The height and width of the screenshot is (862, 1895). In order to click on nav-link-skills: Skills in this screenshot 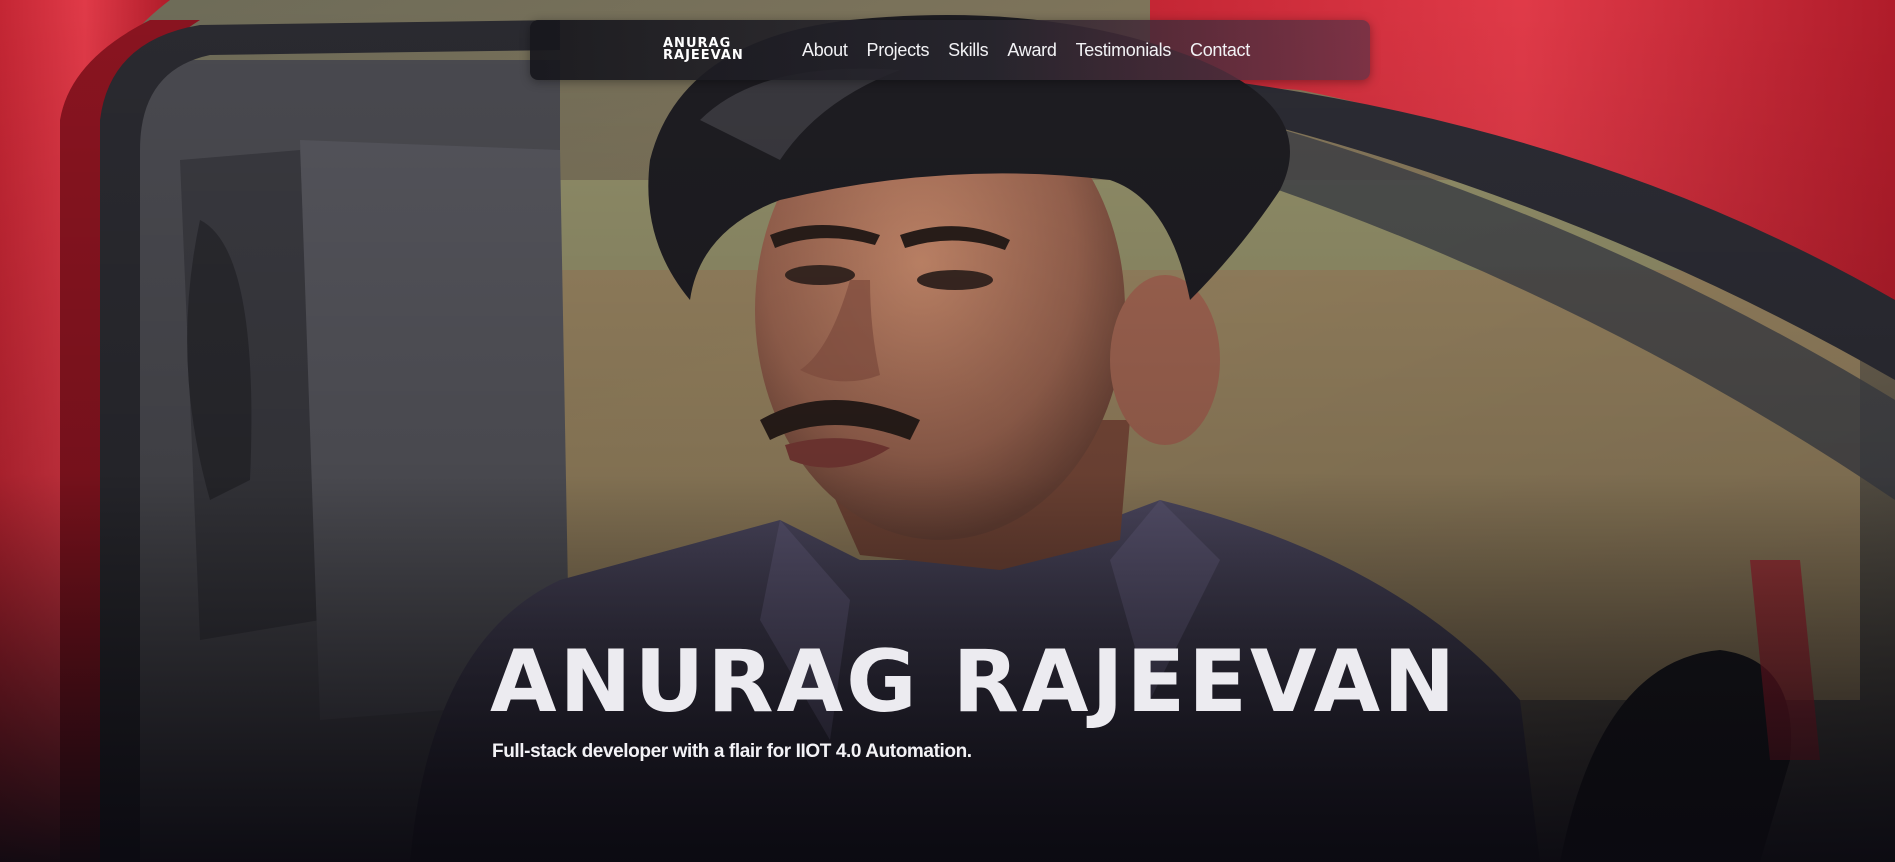, I will do `click(968, 50)`.